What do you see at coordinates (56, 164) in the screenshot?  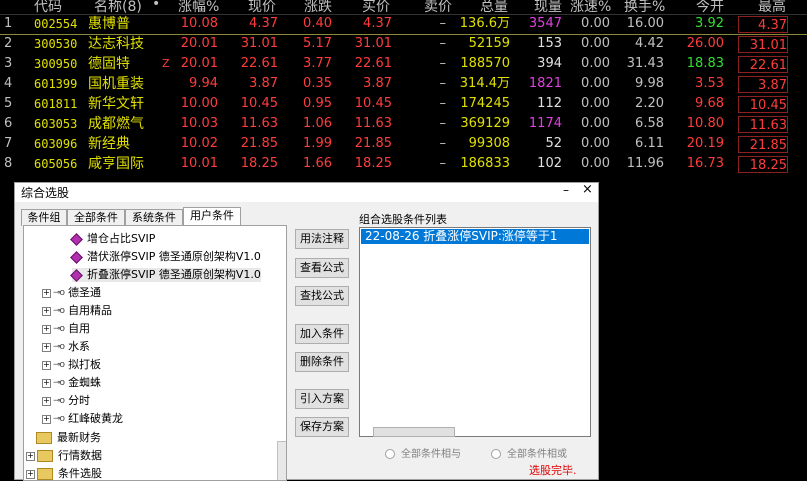 I see `stock-code: 605056` at bounding box center [56, 164].